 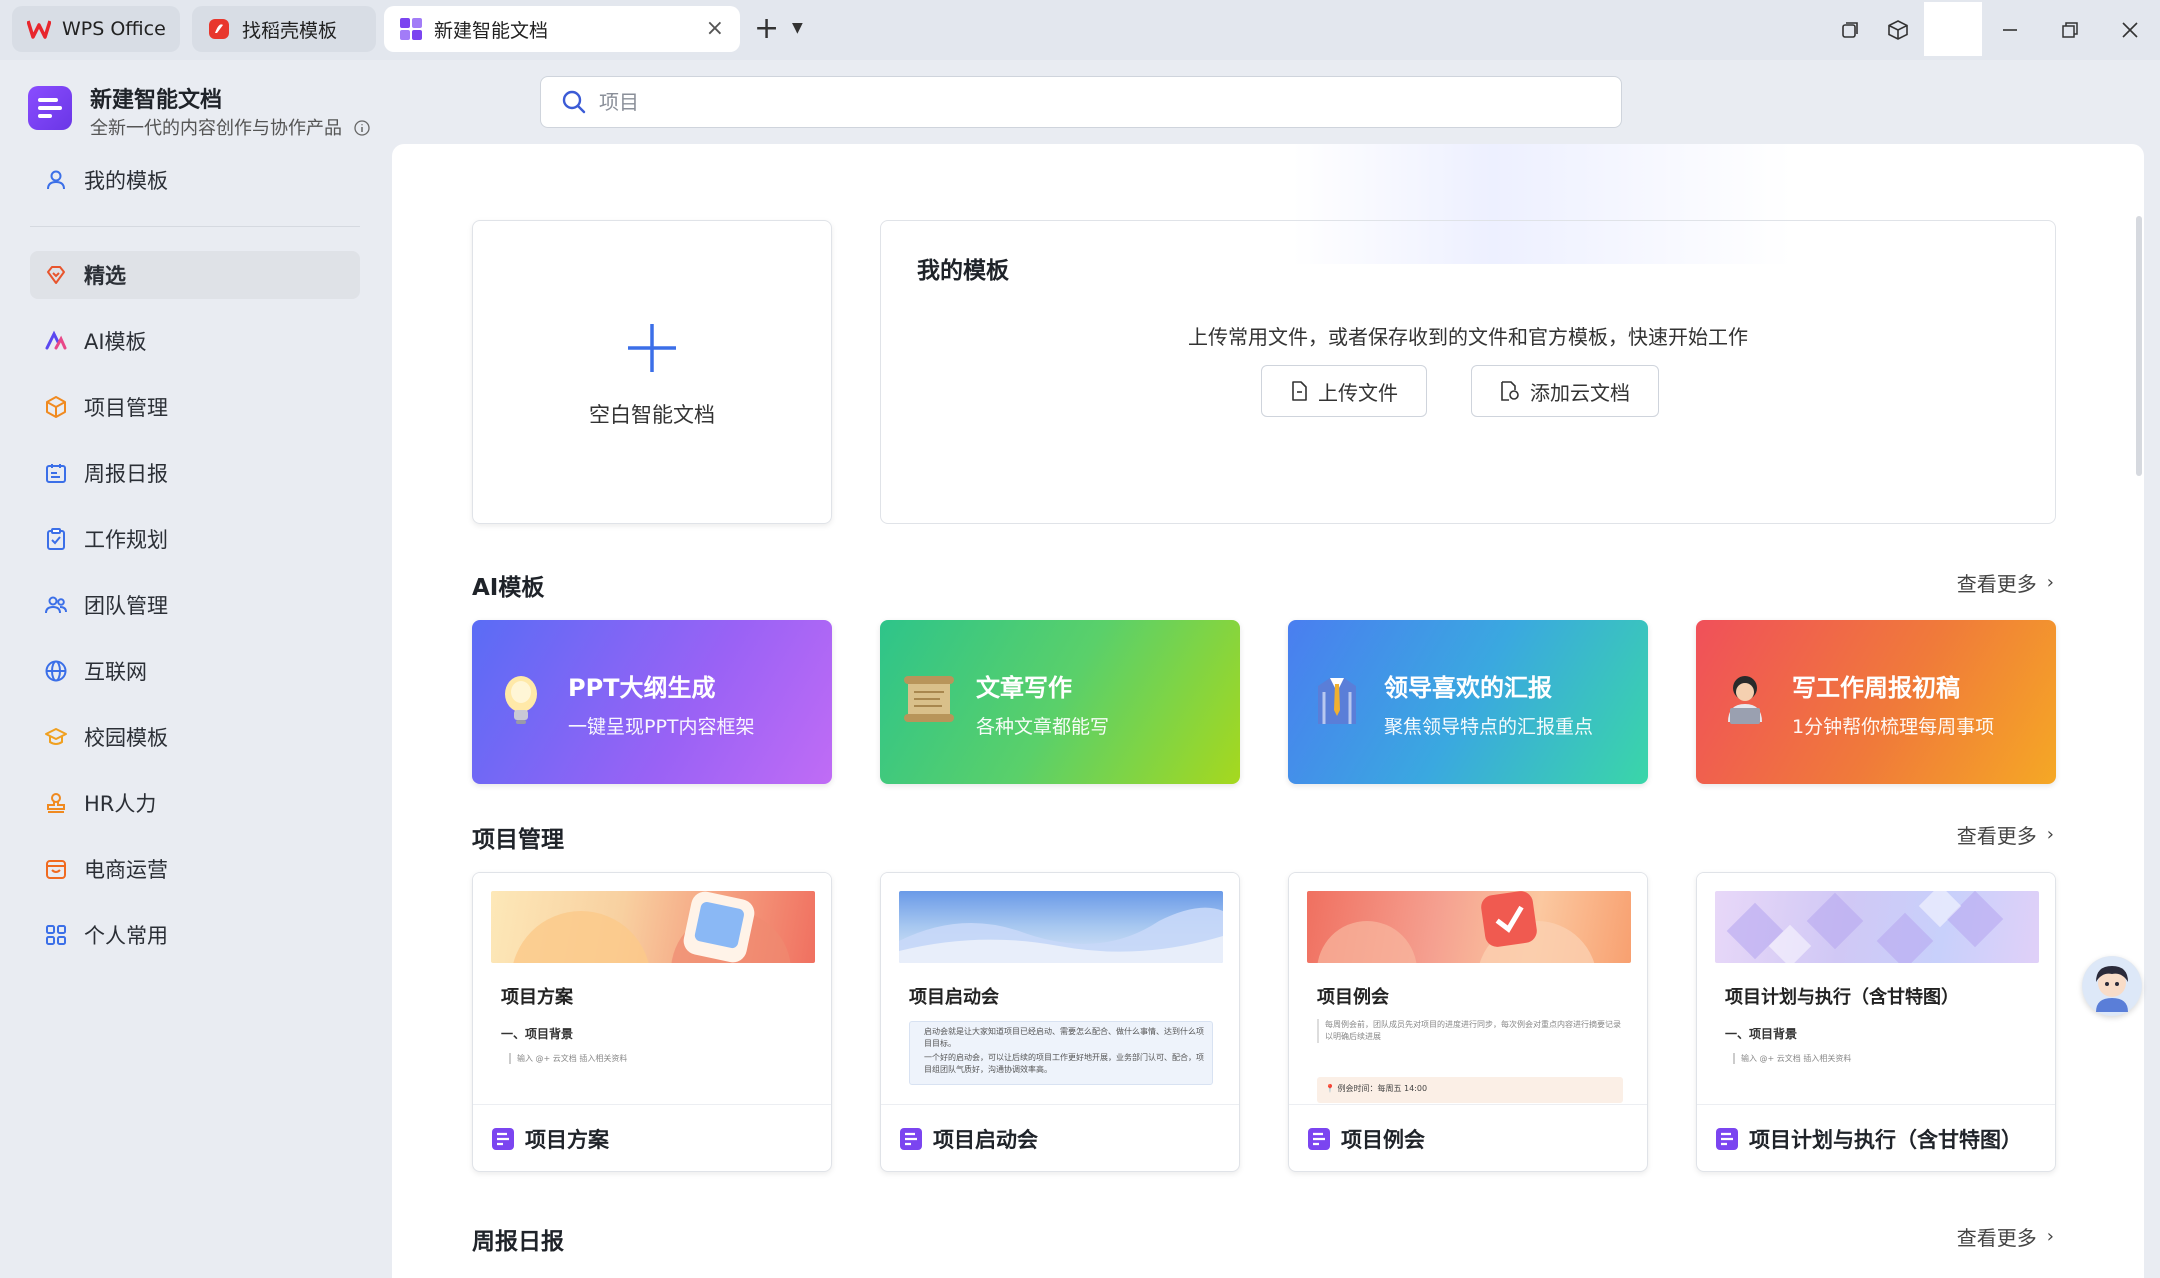 What do you see at coordinates (56, 539) in the screenshot?
I see `clipboard-check-icon` at bounding box center [56, 539].